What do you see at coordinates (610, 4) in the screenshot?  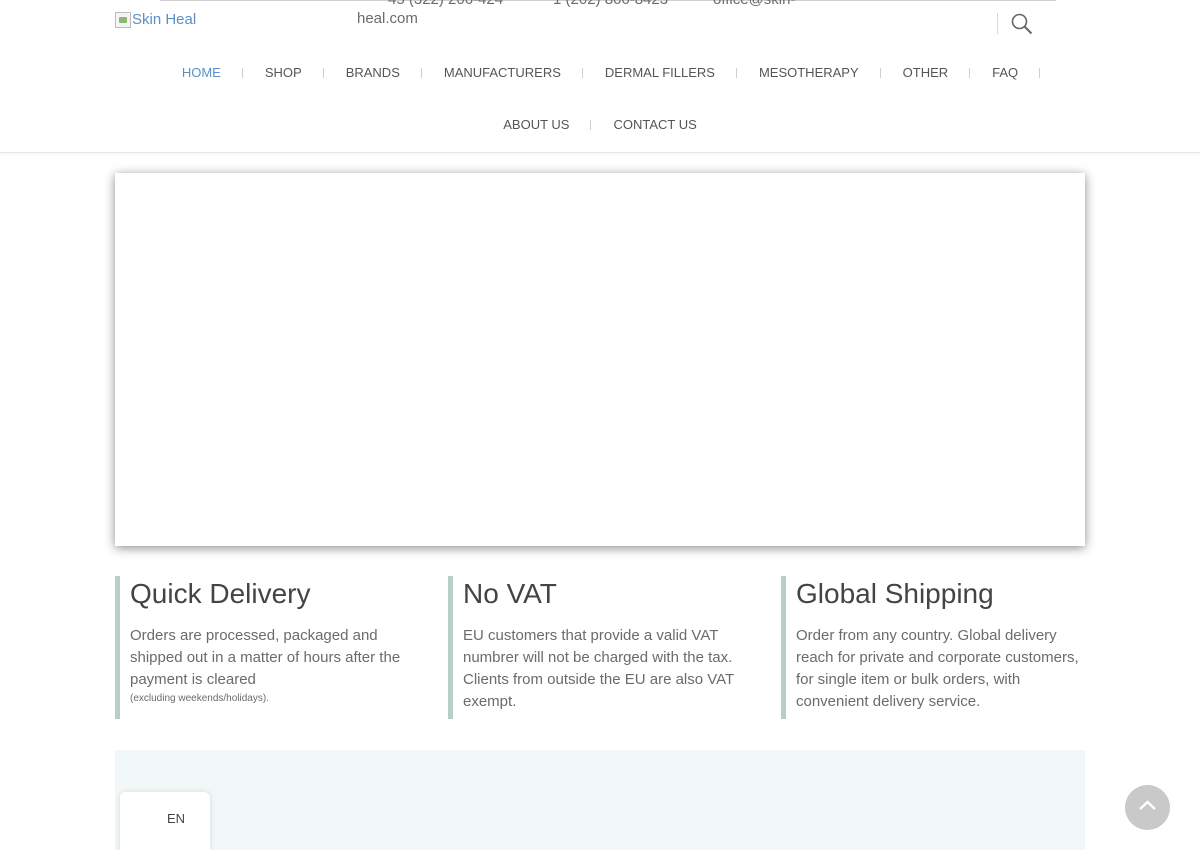 I see `phone-number-2: 1 (202) 866-8423` at bounding box center [610, 4].